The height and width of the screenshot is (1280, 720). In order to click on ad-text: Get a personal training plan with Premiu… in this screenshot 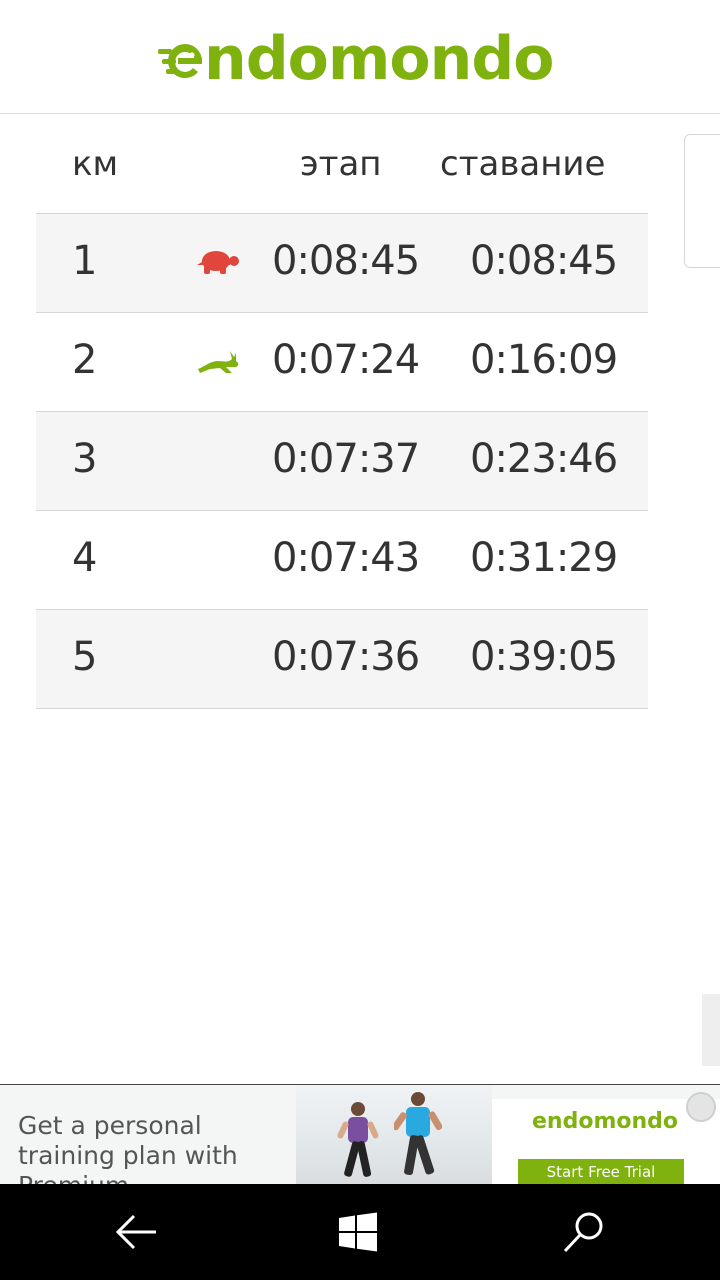, I will do `click(128, 1147)`.